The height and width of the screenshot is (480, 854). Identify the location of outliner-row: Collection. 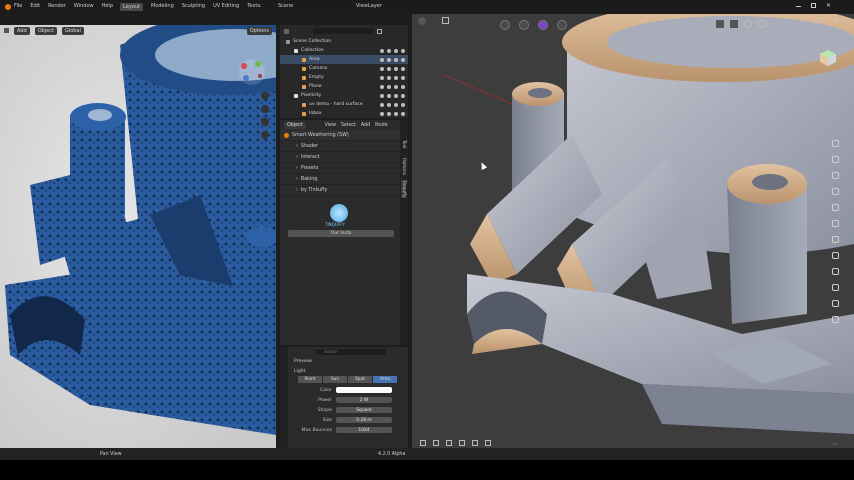
(344, 50).